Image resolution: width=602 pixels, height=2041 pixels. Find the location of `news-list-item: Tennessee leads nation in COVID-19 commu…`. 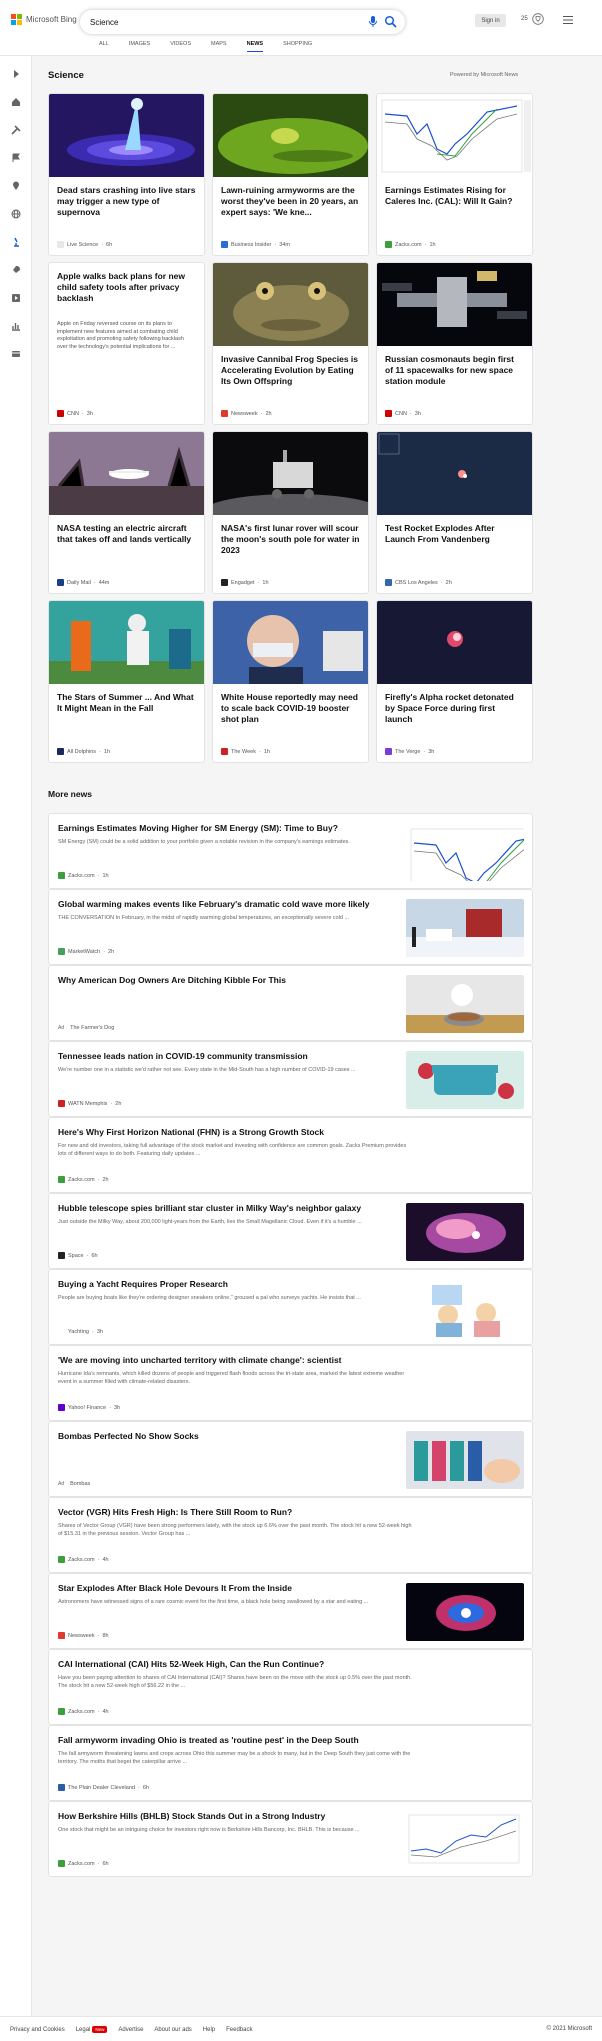

news-list-item: Tennessee leads nation in COVID-19 commu… is located at coordinates (290, 1079).